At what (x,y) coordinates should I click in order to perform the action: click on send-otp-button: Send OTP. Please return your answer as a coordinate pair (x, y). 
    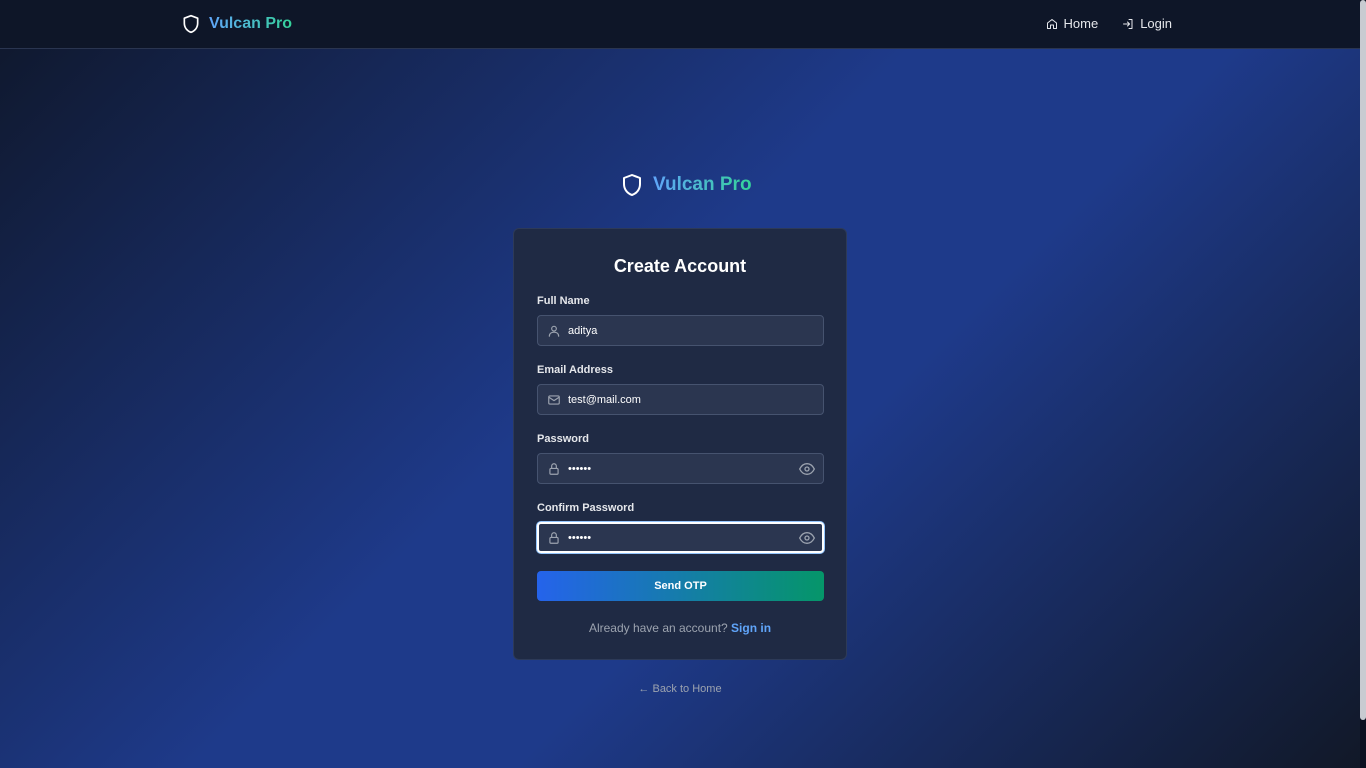
    Looking at the image, I should click on (680, 586).